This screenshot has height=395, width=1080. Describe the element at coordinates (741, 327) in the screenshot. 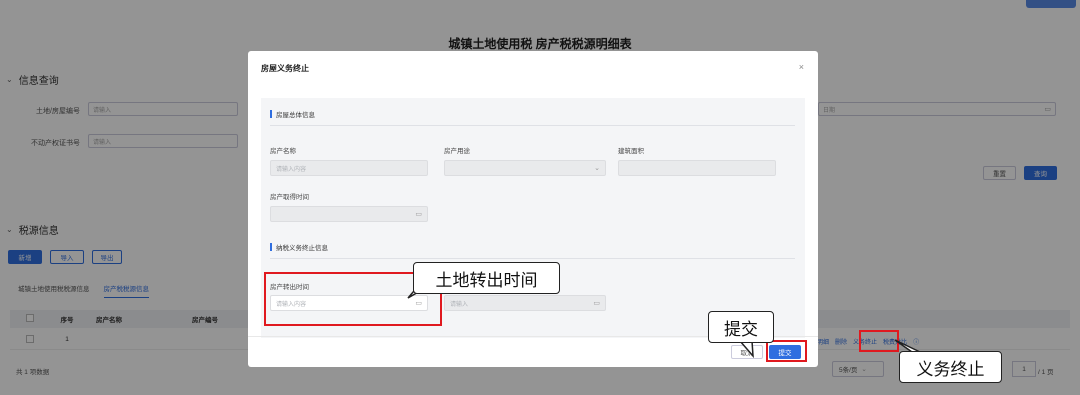

I see `callout-submit: 提交` at that location.